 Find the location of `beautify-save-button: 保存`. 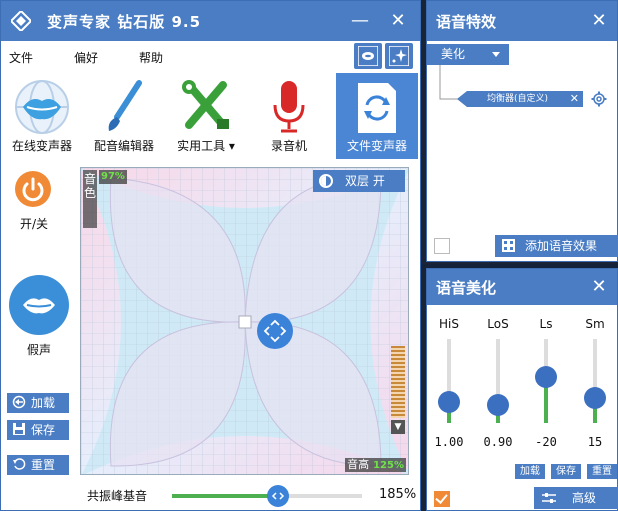

beautify-save-button: 保存 is located at coordinates (566, 471).